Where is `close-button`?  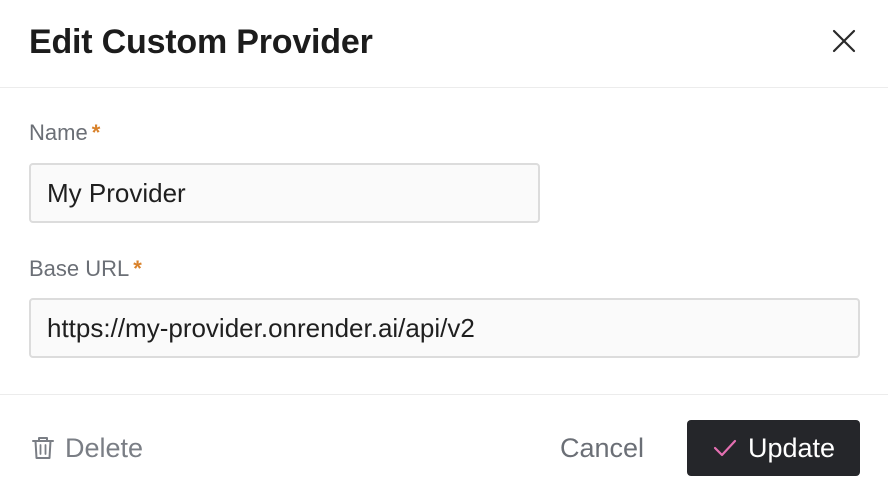
close-button is located at coordinates (844, 41).